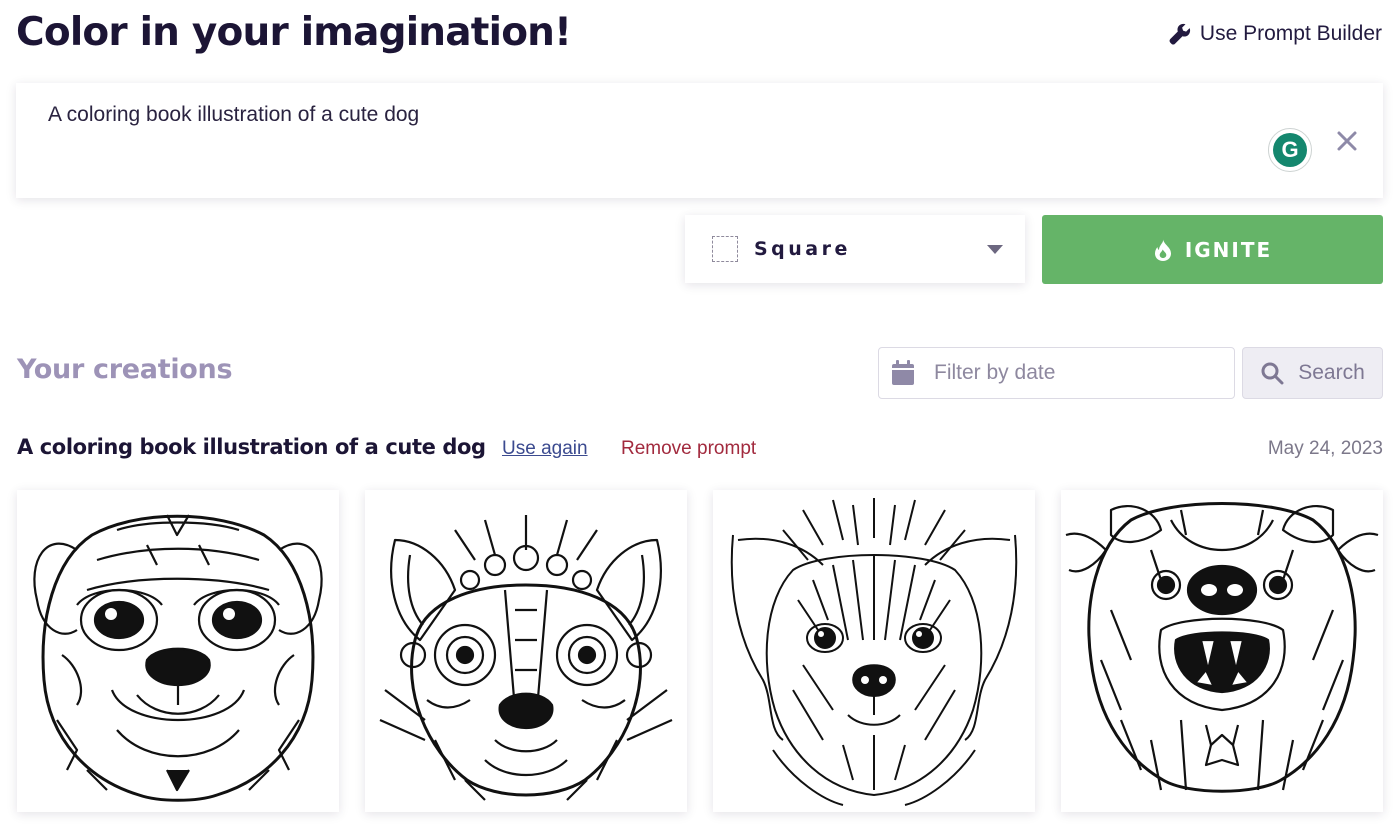 This screenshot has height=834, width=1400. What do you see at coordinates (1222, 647) in the screenshot?
I see `bear-dog-coloring-illustration` at bounding box center [1222, 647].